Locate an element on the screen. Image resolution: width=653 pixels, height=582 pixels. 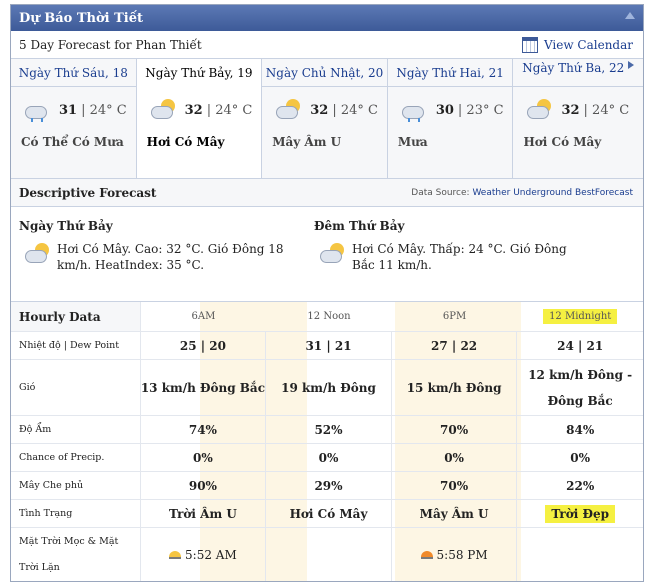
day-tab-3: Ngày Chủ Nhật, 20 32 | 24° C Mây Âm U is located at coordinates (325, 118).